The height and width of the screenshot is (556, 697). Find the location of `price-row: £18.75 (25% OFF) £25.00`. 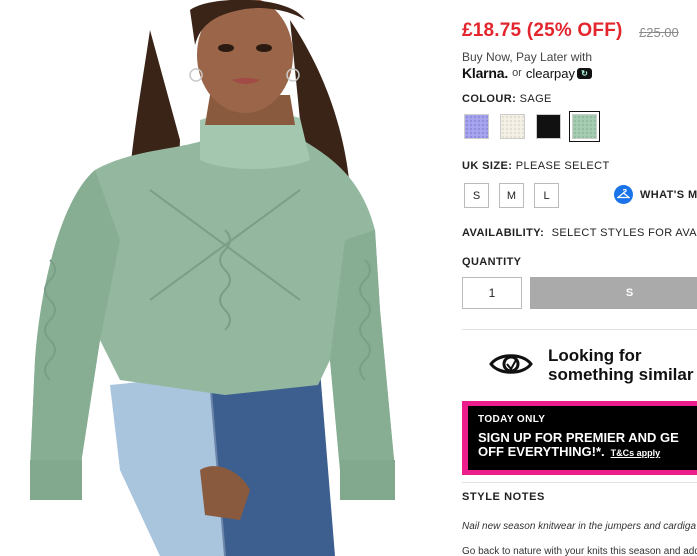

price-row: £18.75 (25% OFF) £25.00 is located at coordinates (570, 31).